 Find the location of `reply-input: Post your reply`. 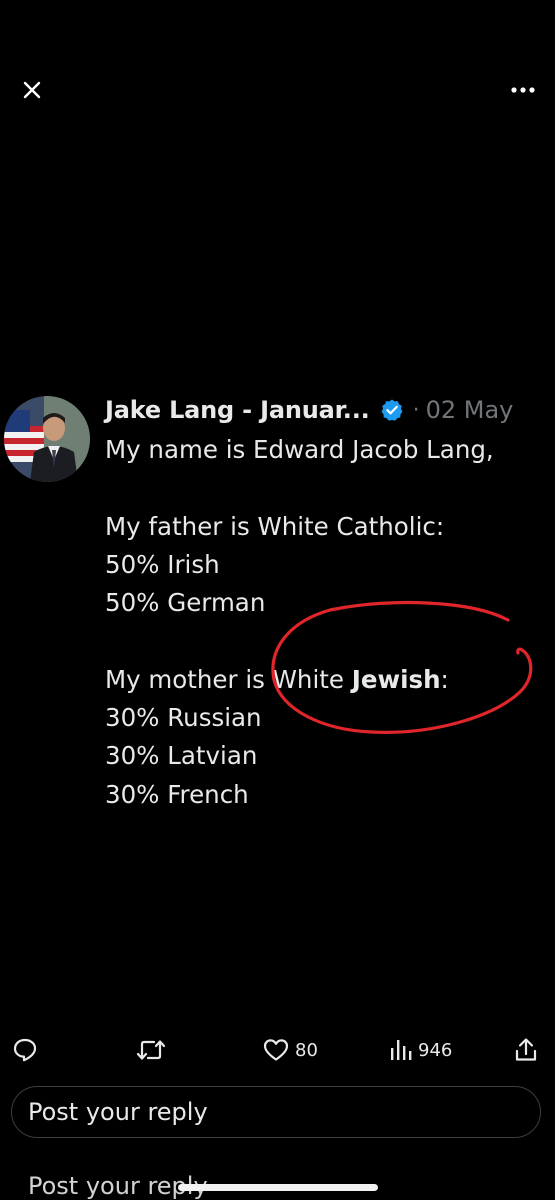

reply-input: Post your reply is located at coordinates (276, 1112).